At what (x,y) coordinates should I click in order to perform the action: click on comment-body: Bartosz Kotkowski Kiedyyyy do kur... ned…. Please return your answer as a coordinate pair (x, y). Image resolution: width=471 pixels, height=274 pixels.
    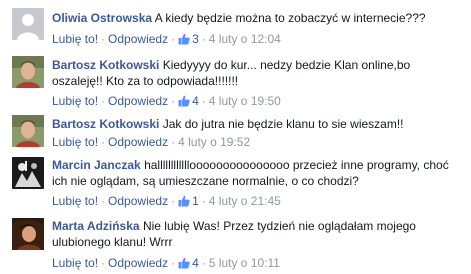
    Looking at the image, I should click on (257, 73).